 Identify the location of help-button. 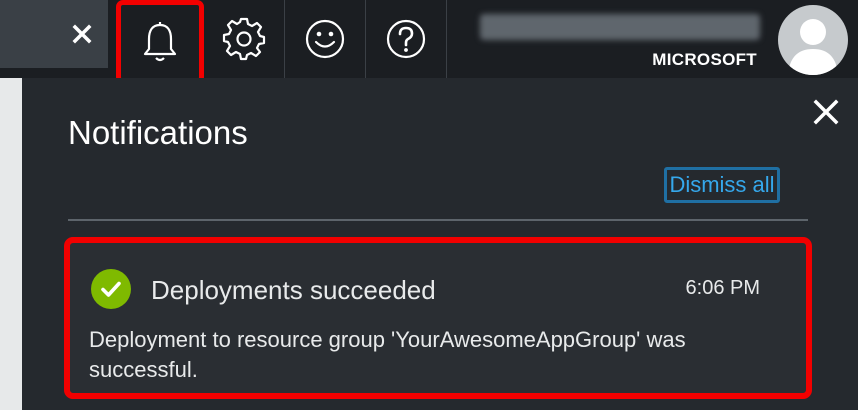
(406, 39).